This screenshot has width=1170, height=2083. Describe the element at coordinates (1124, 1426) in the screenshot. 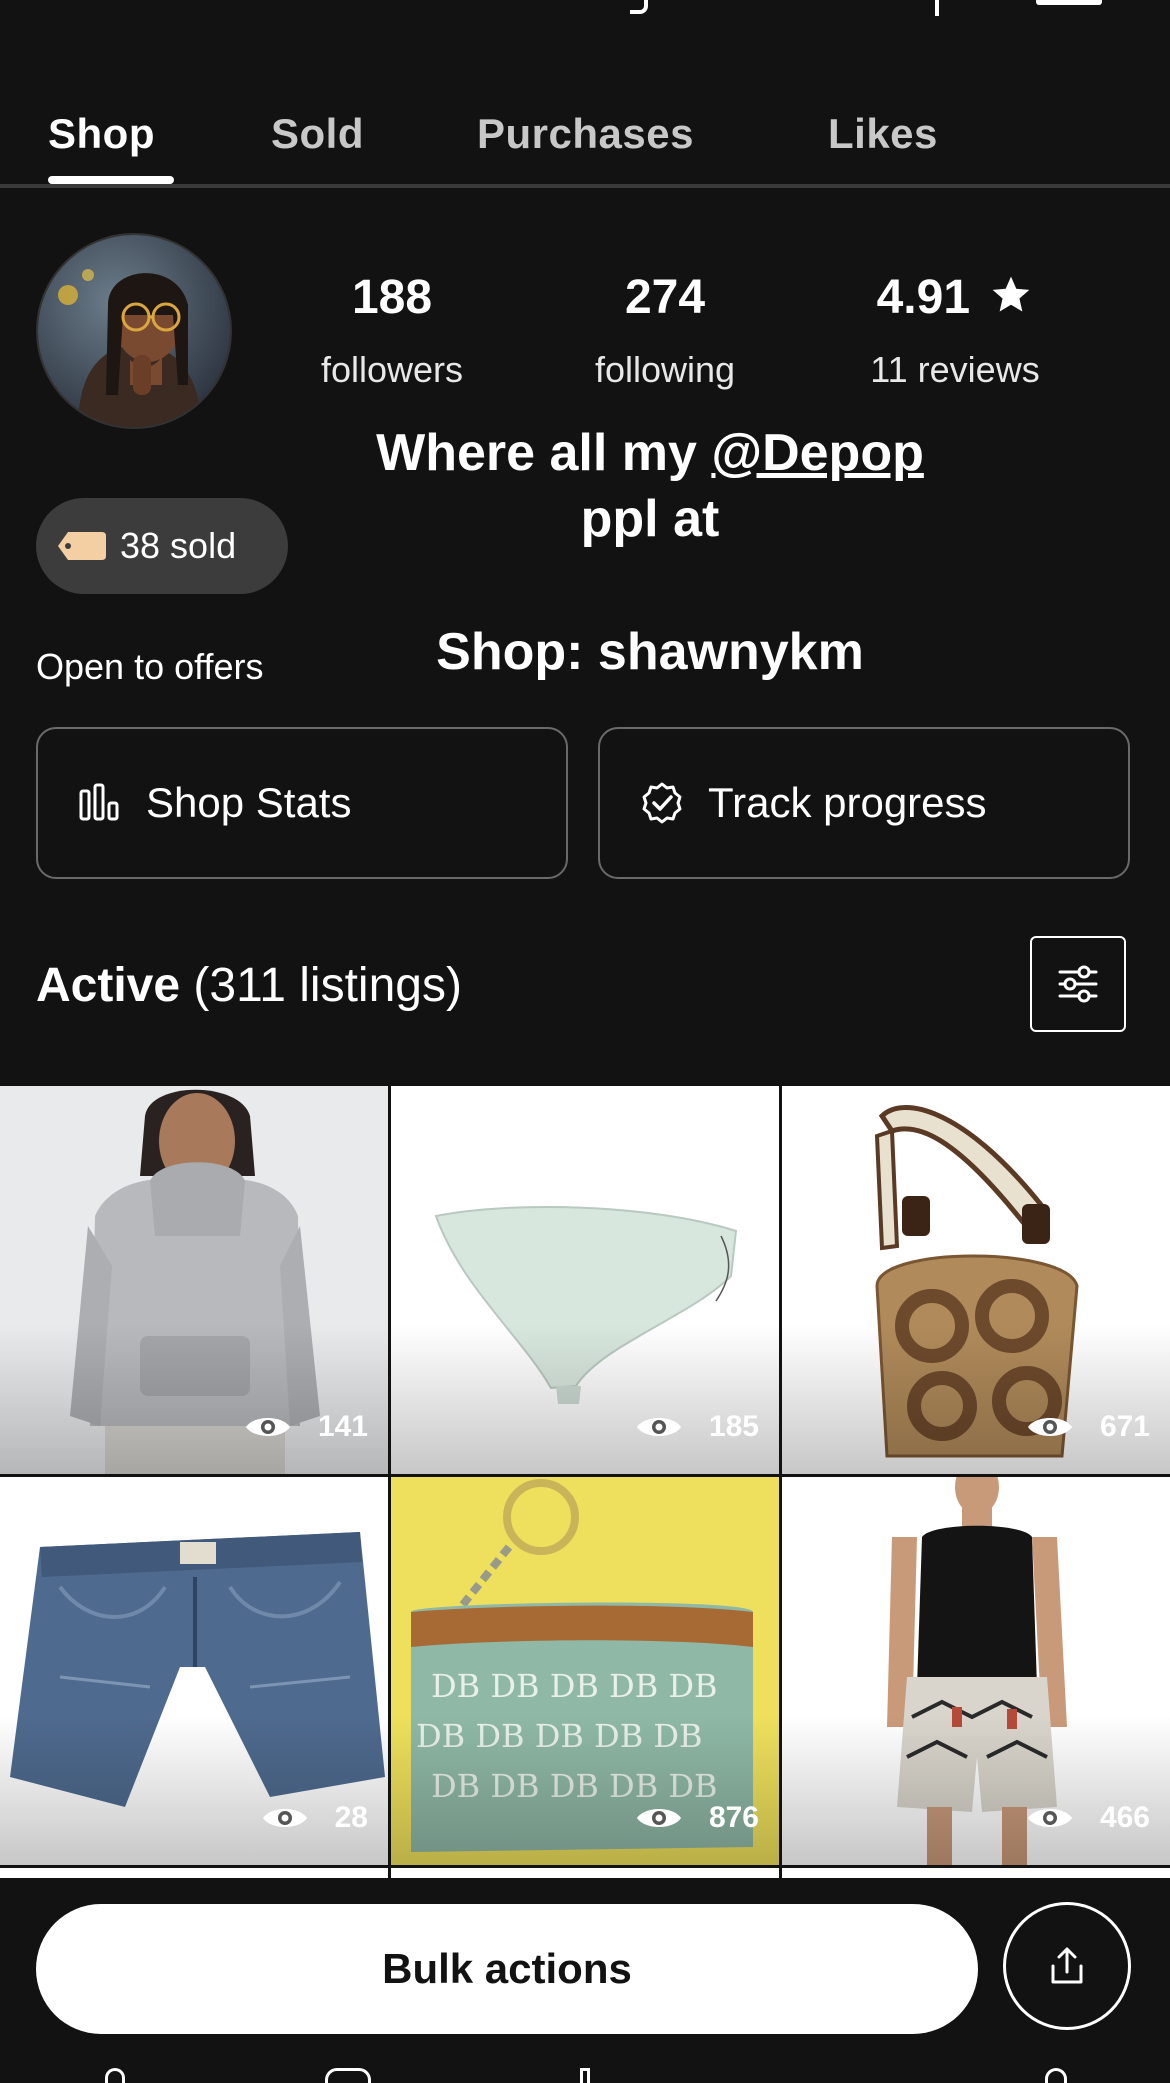

I see `view-count-value: 671` at that location.